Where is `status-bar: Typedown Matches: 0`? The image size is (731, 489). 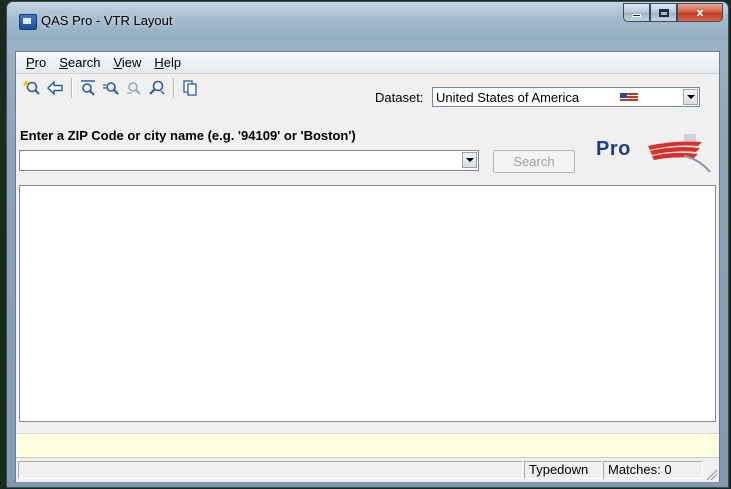
status-bar: Typedown Matches: 0 is located at coordinates (367, 469).